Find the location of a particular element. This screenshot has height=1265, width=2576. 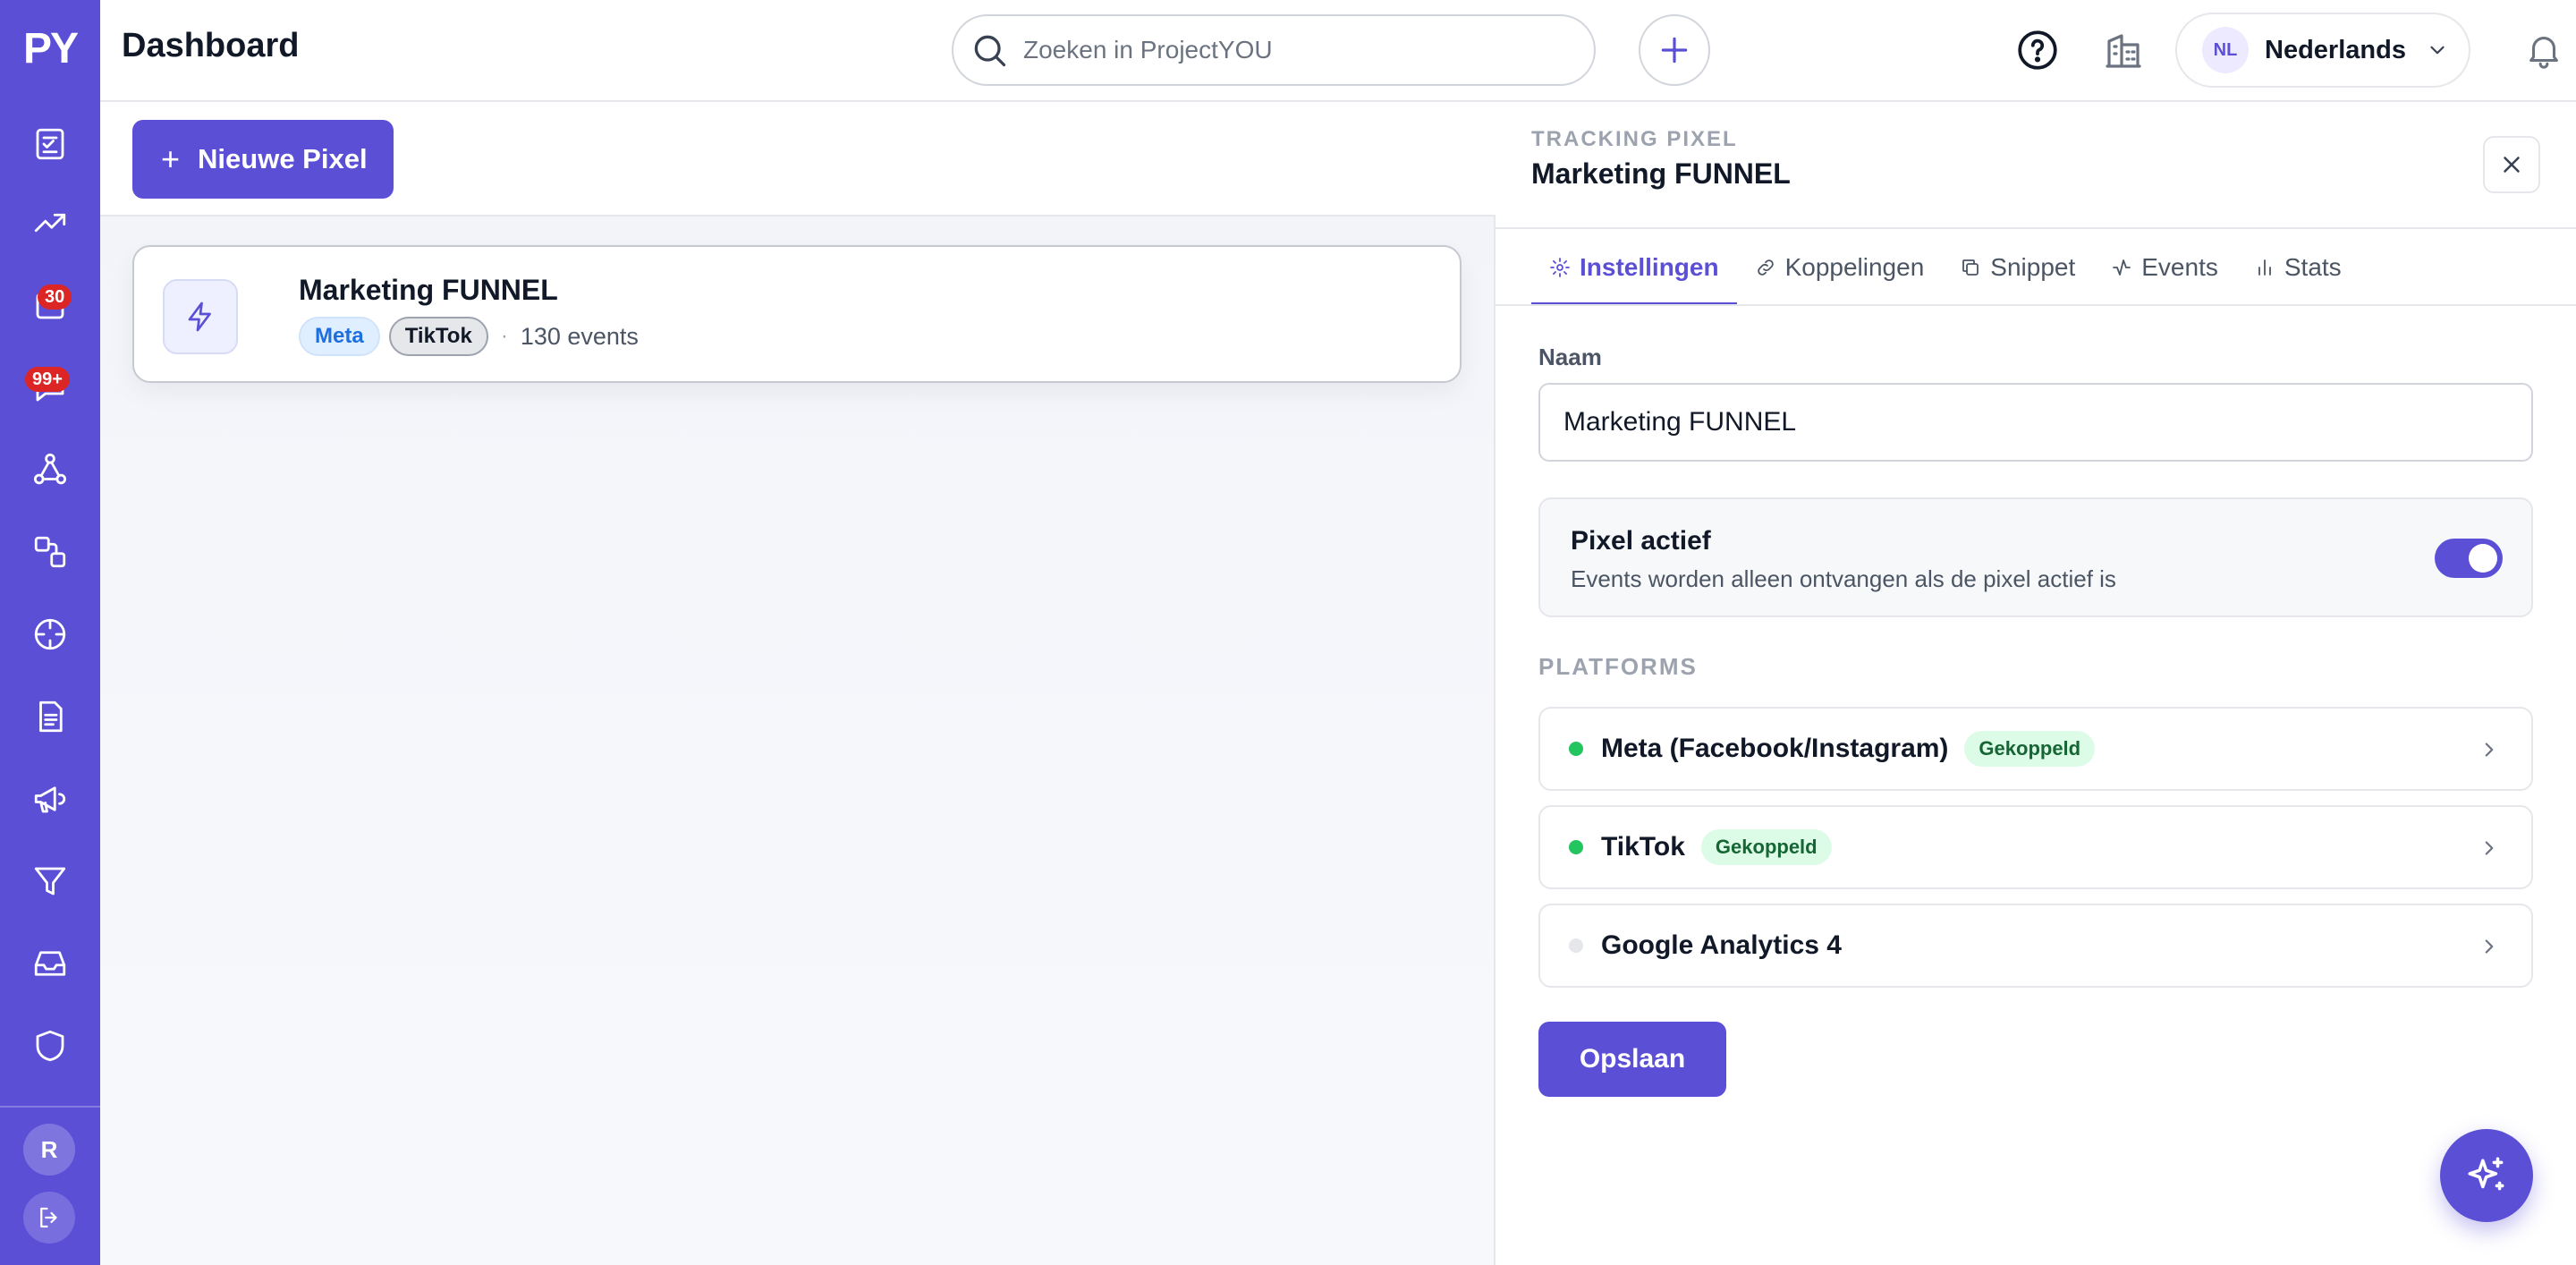

sidebar: PY 30 99+ R is located at coordinates (50, 632).